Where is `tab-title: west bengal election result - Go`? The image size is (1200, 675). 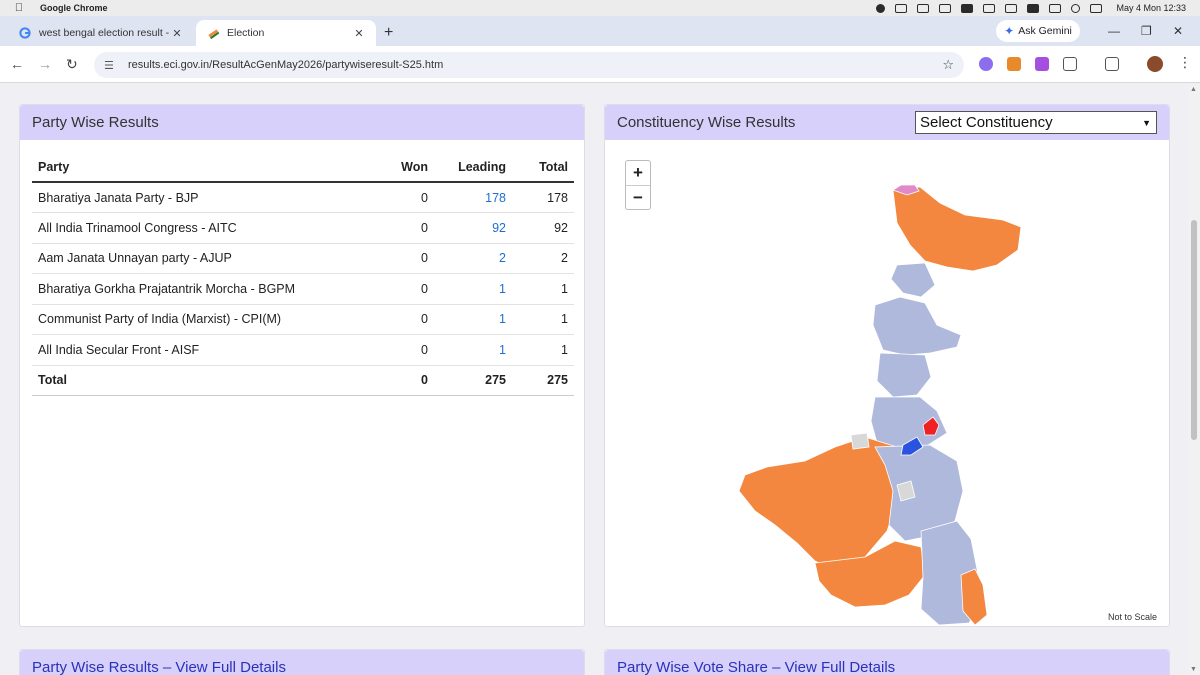
tab-title: west bengal election result - Go is located at coordinates (104, 33).